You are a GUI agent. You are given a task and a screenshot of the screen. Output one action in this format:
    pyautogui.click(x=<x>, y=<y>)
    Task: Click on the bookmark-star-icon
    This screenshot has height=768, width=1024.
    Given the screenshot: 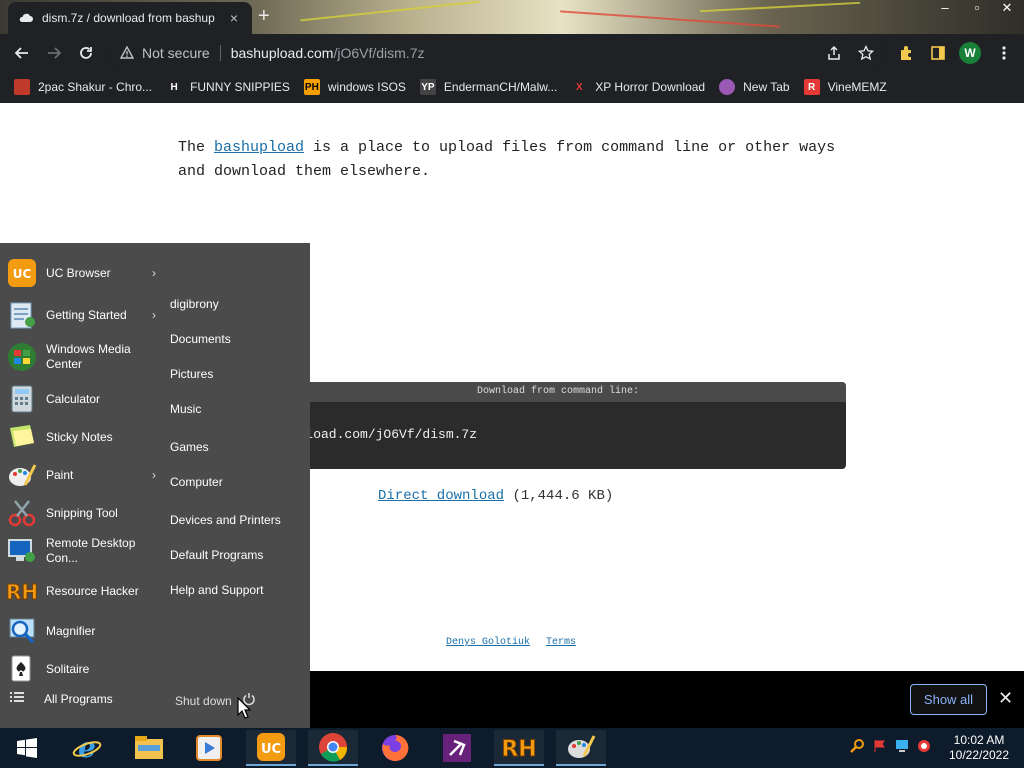 What is the action you would take?
    pyautogui.click(x=866, y=53)
    